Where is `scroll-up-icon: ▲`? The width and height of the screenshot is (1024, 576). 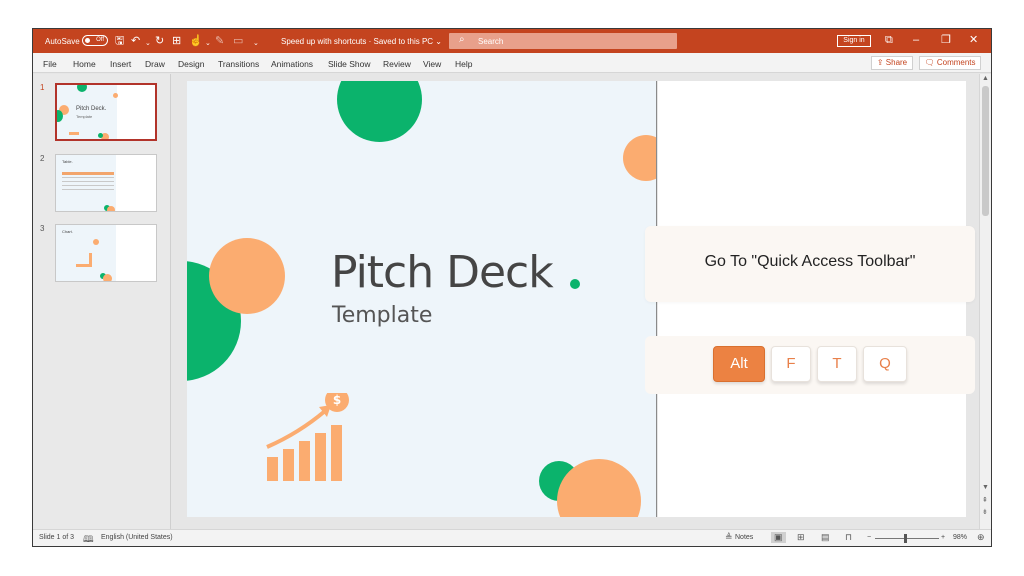
scroll-up-icon: ▲ is located at coordinates (985, 78).